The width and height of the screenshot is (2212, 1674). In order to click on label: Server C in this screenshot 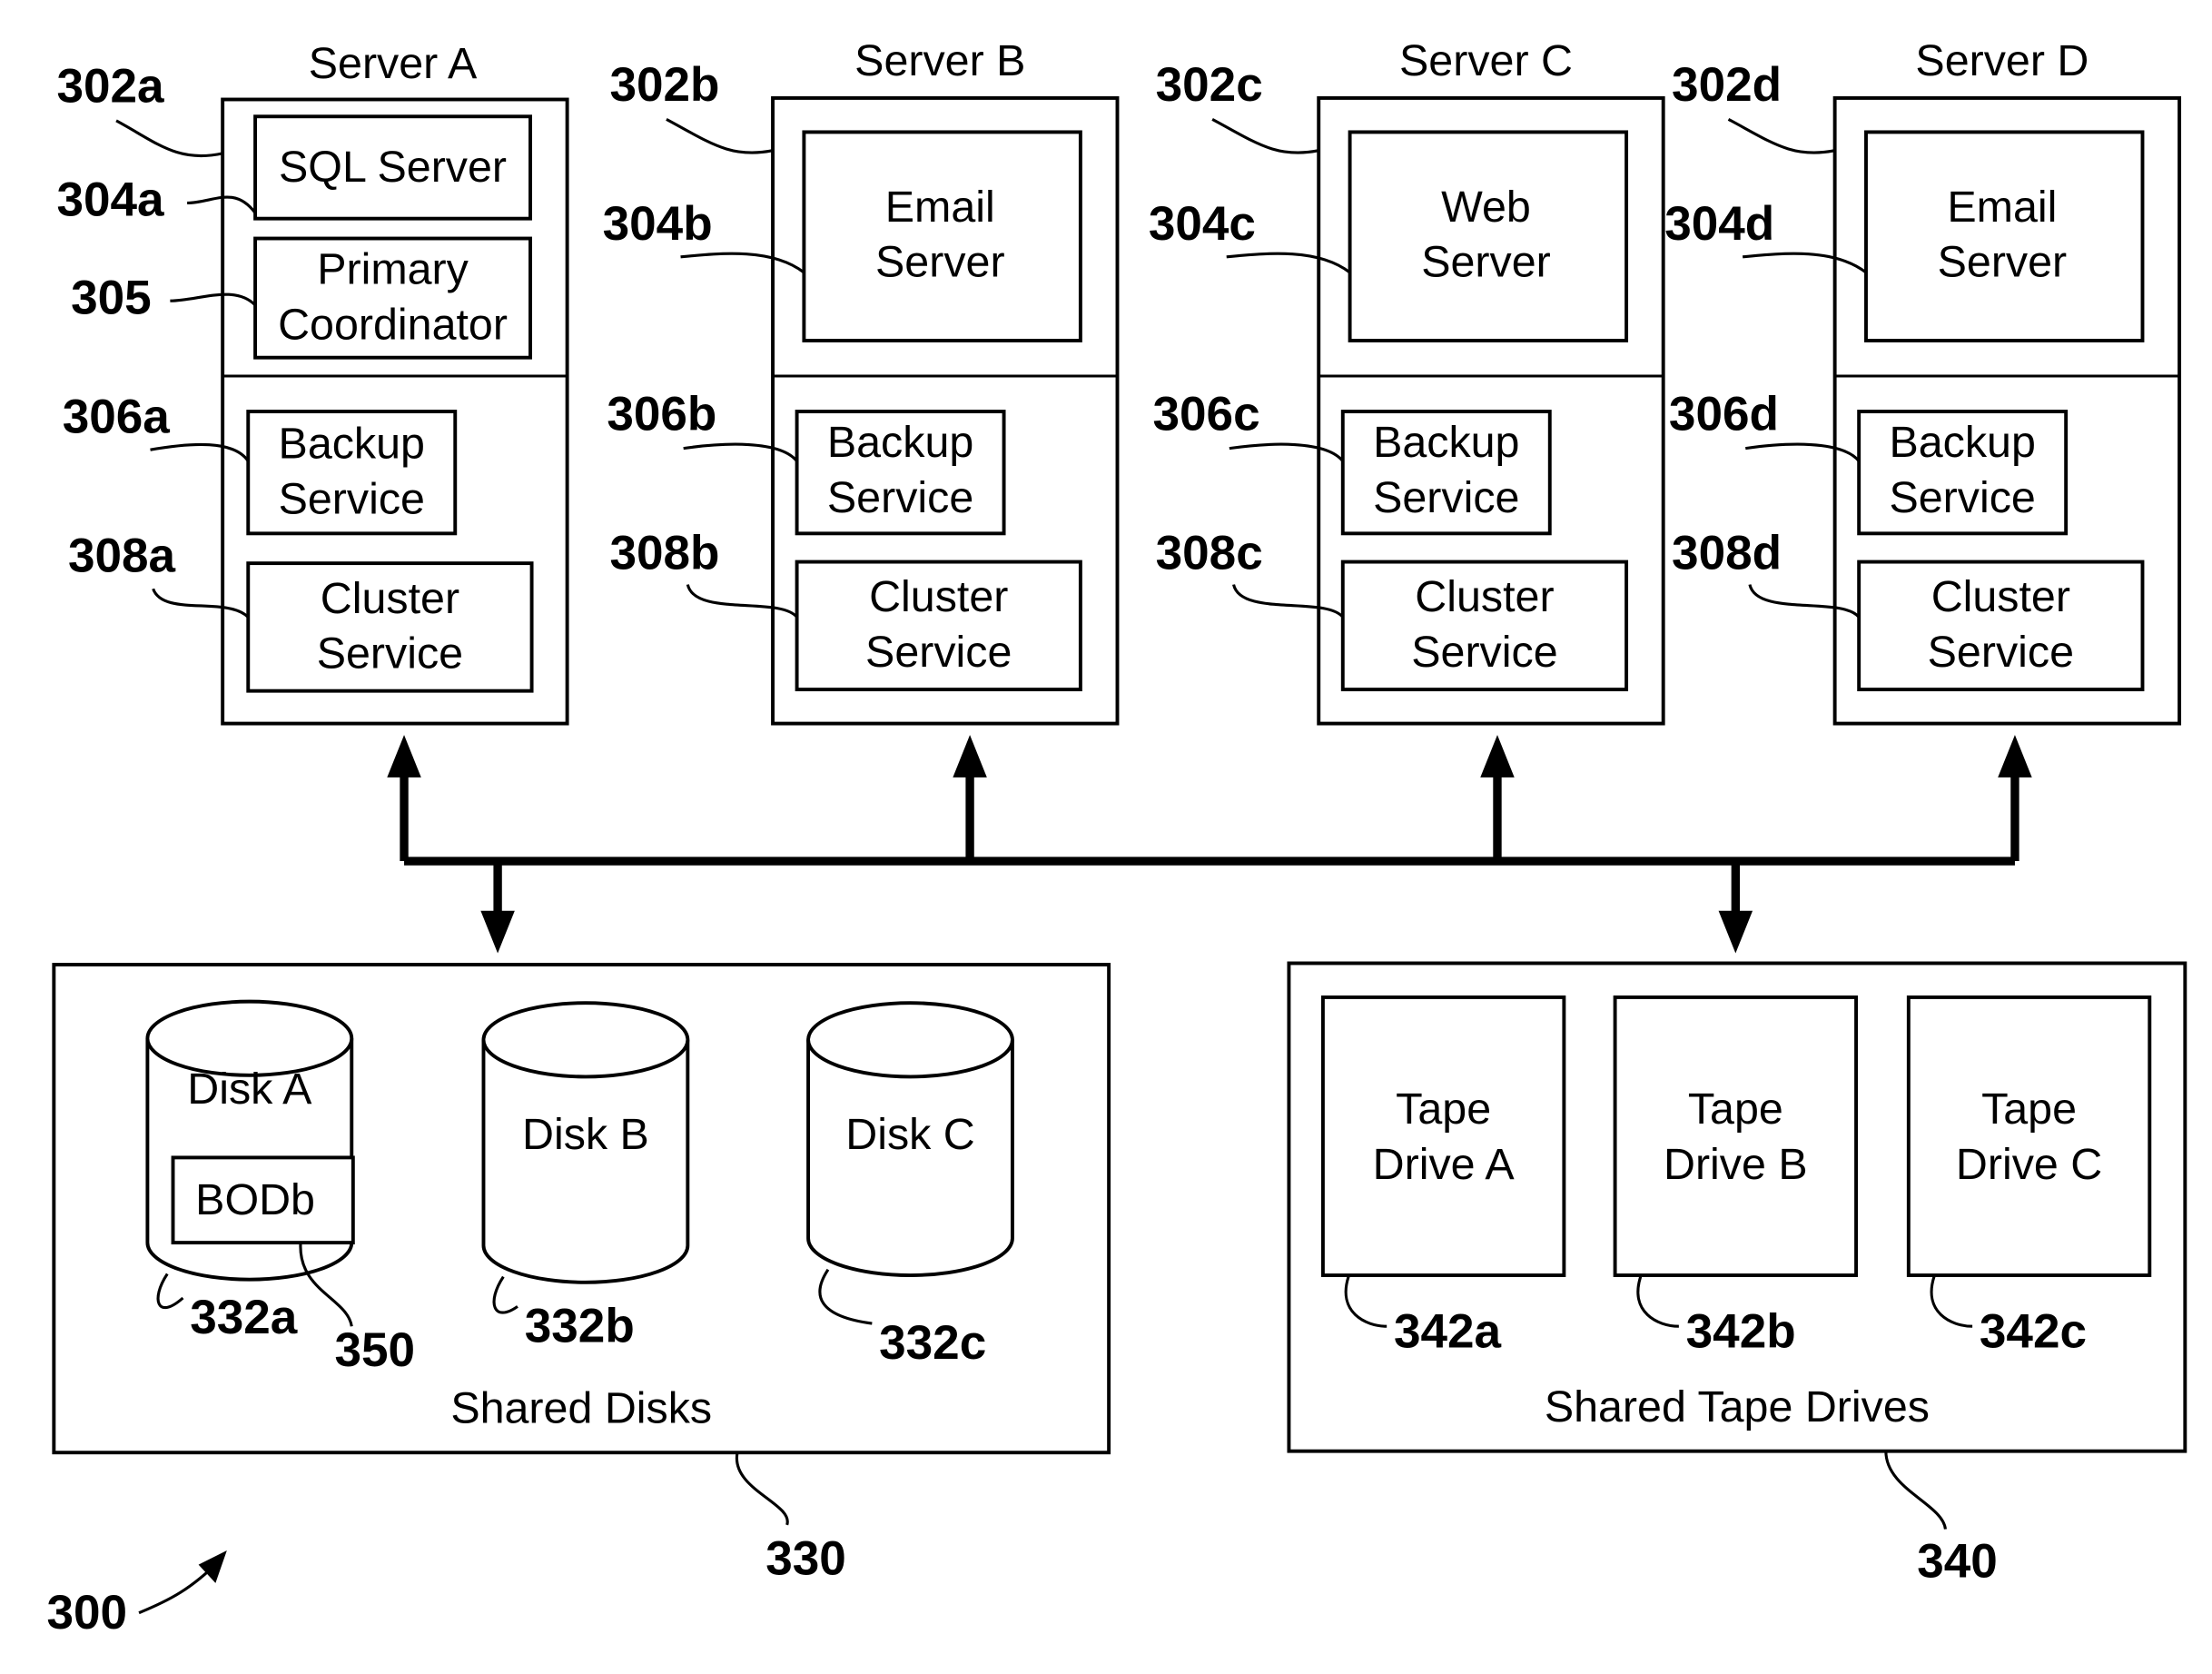, I will do `click(1486, 60)`.